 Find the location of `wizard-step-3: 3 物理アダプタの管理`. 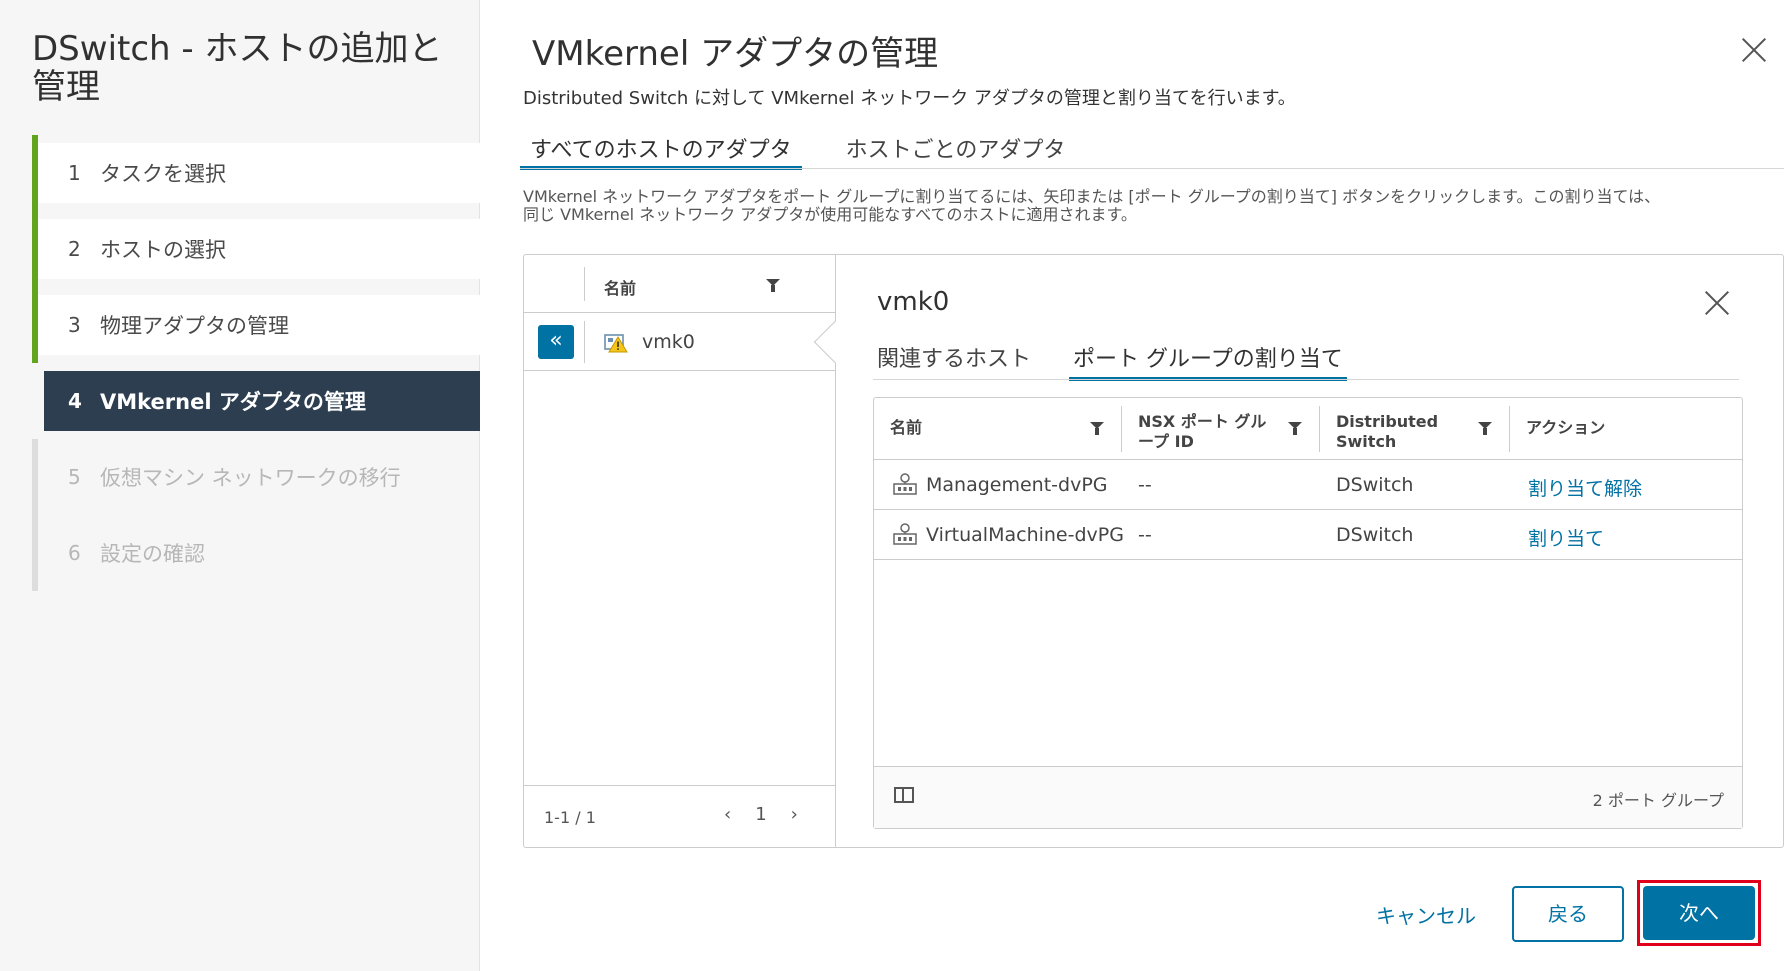

wizard-step-3: 3 物理アダプタの管理 is located at coordinates (256, 325).